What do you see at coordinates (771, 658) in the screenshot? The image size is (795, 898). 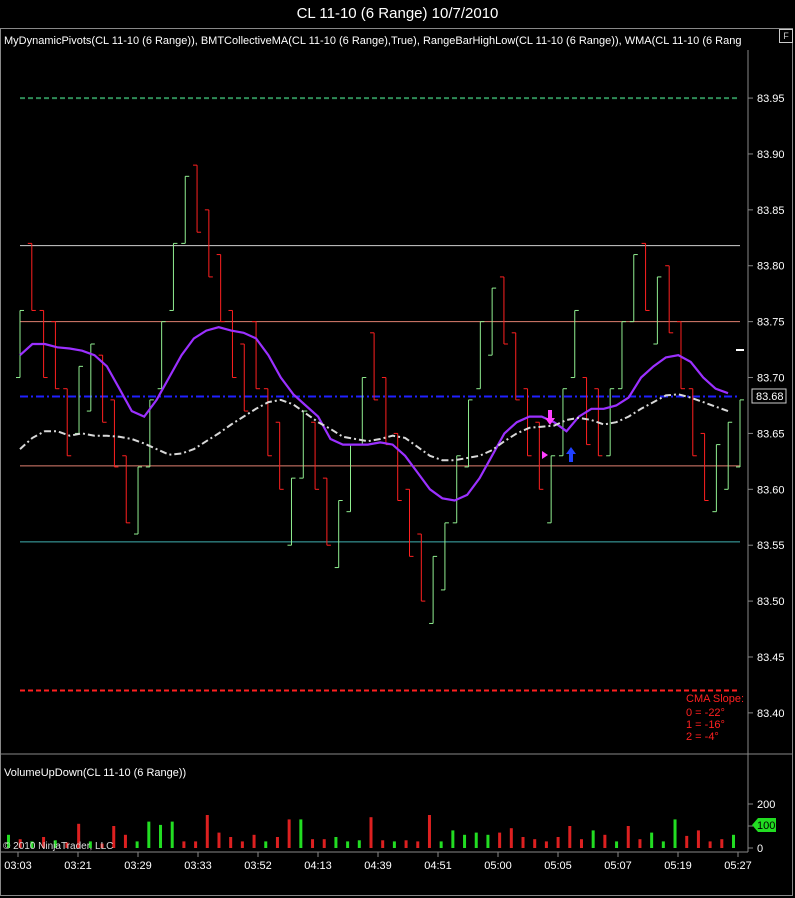 I see `price-tick-label: 83.45` at bounding box center [771, 658].